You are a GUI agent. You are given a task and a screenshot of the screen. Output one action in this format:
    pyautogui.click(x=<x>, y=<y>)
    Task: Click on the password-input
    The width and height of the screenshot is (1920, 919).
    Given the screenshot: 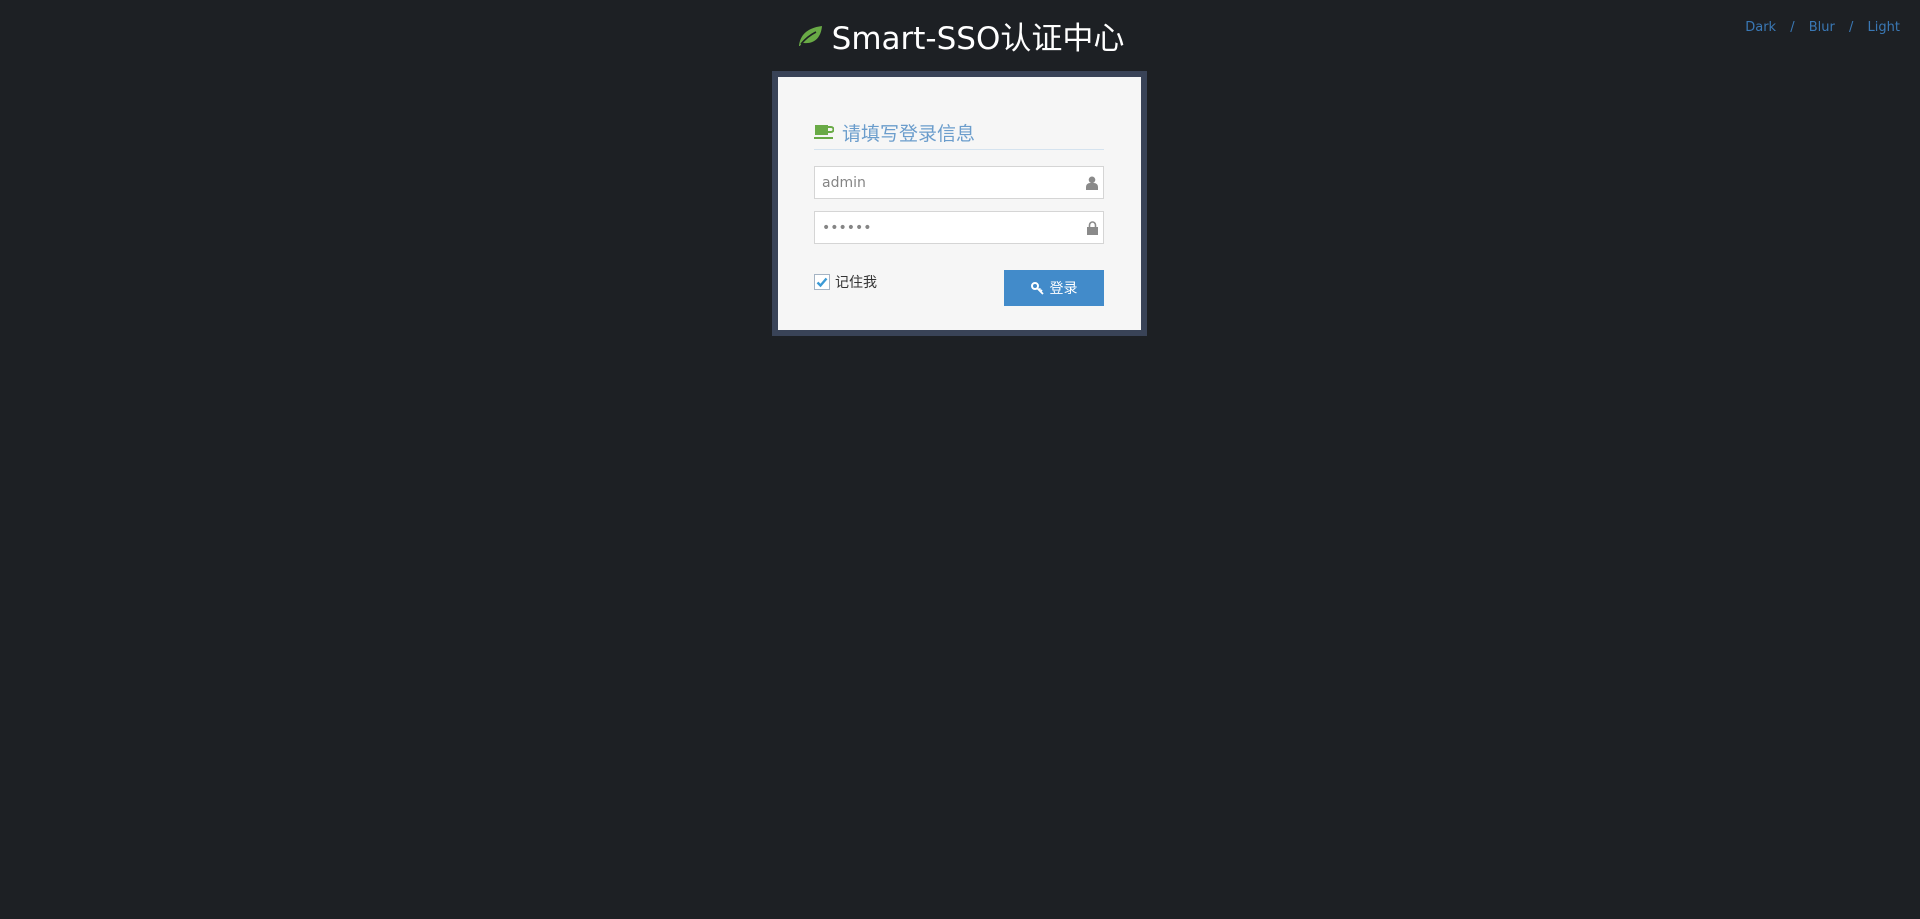 What is the action you would take?
    pyautogui.click(x=943, y=227)
    